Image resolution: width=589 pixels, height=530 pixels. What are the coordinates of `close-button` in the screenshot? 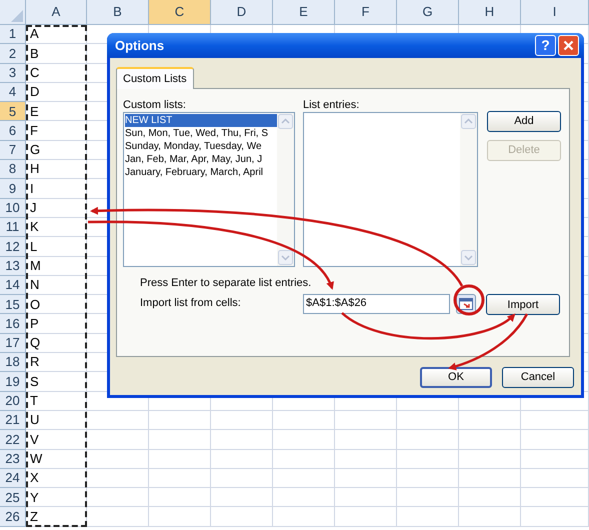 It's located at (568, 45).